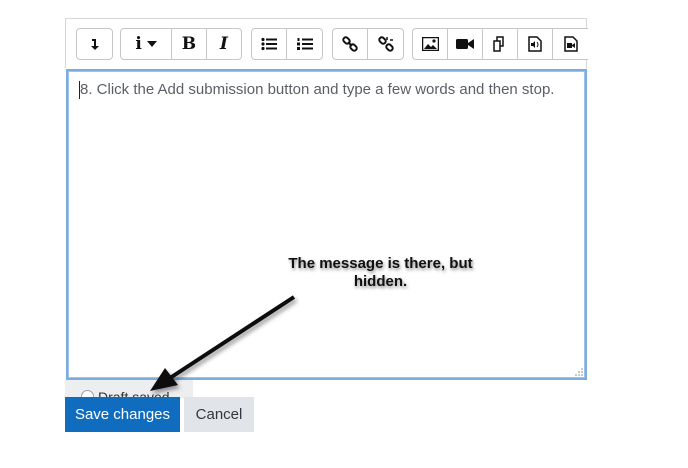 The height and width of the screenshot is (468, 688). I want to click on manage-files-button, so click(500, 44).